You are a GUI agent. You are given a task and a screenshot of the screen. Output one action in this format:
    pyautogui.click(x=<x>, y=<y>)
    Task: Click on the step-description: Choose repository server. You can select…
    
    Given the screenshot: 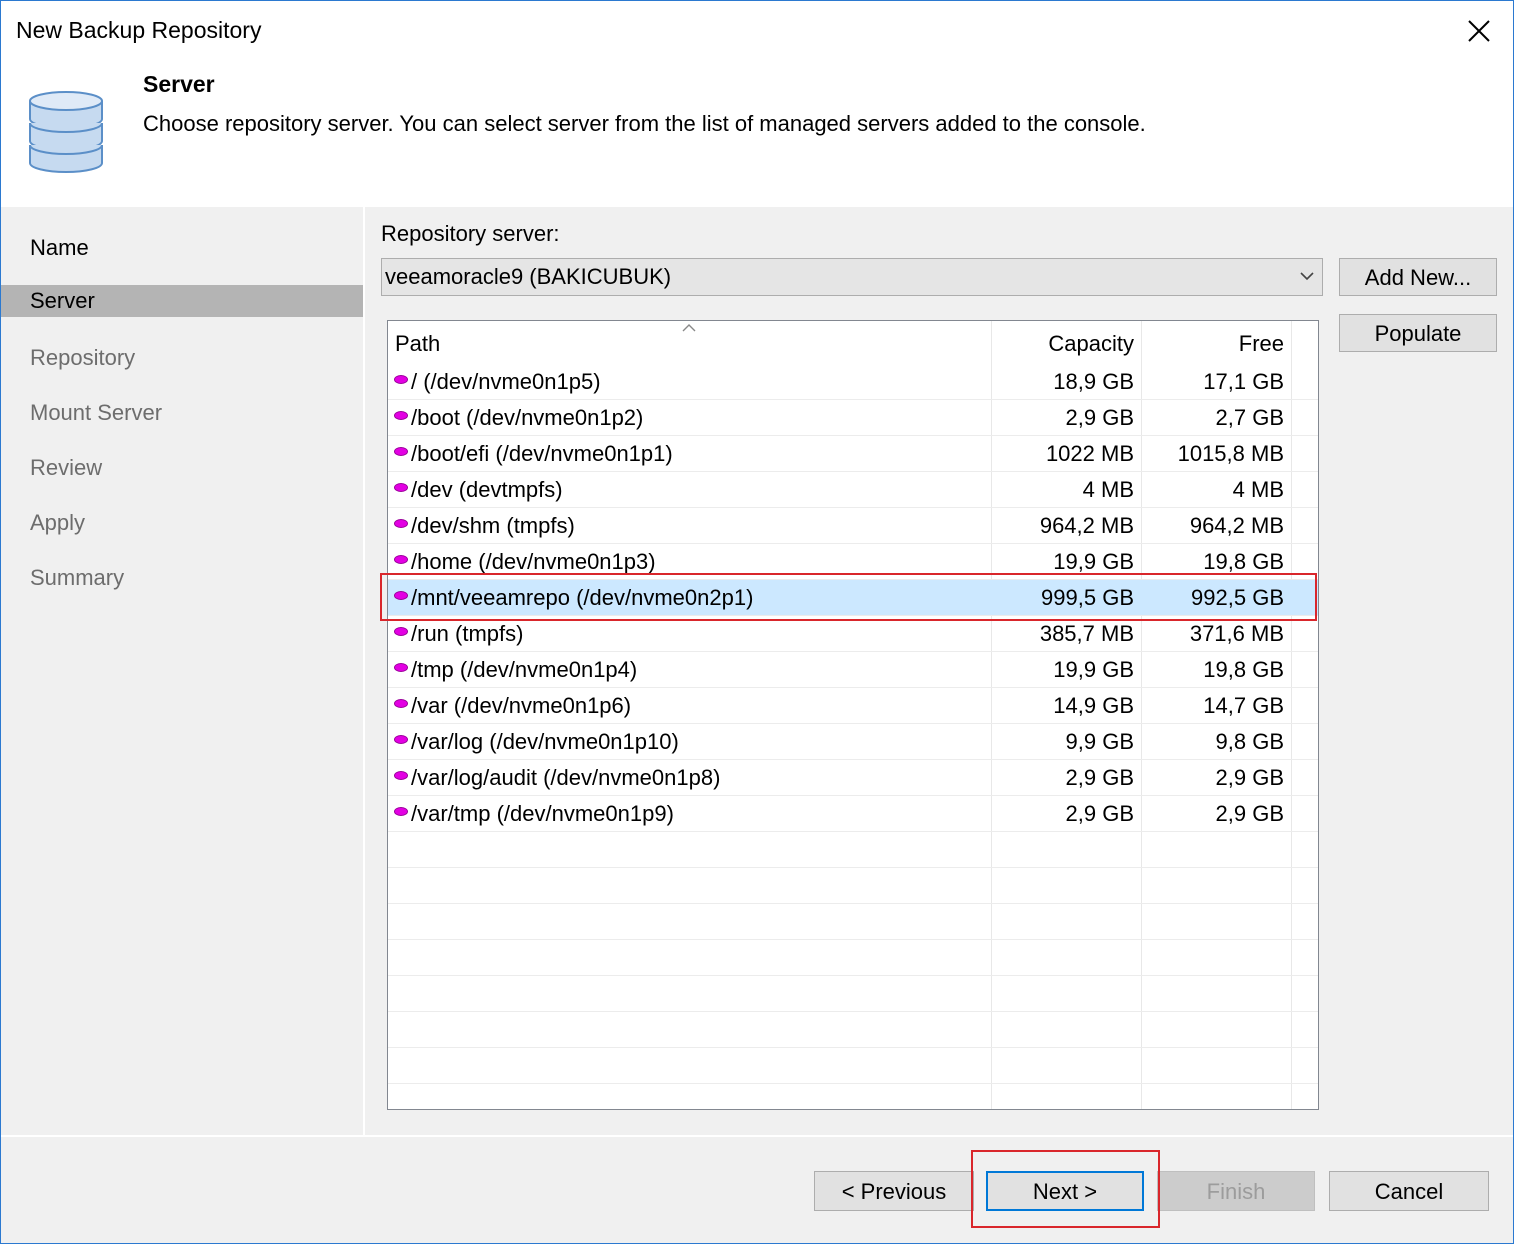 What is the action you would take?
    pyautogui.click(x=644, y=123)
    